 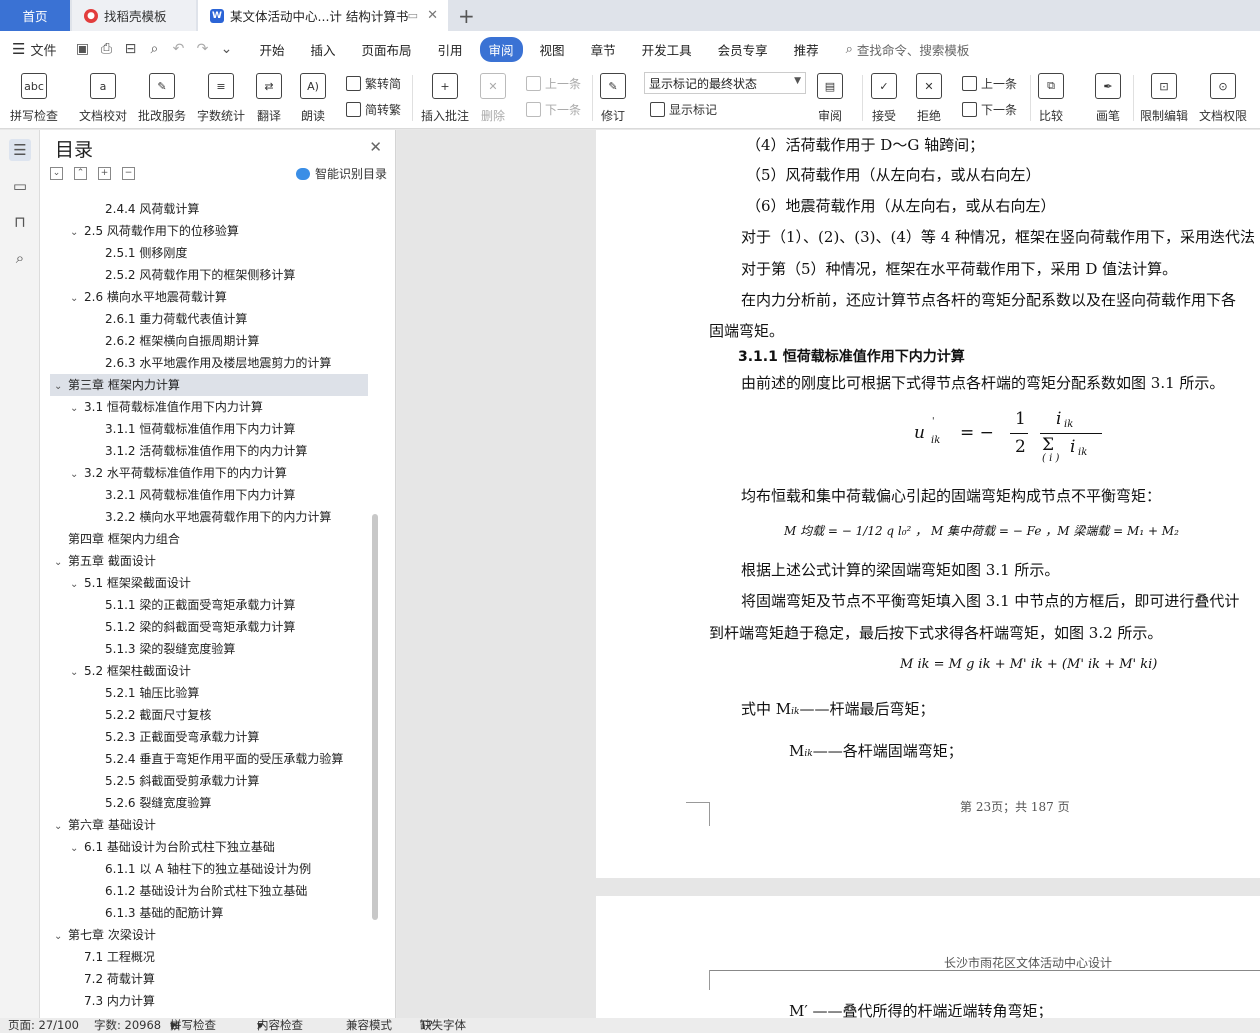 What do you see at coordinates (269, 99) in the screenshot?
I see `translate-button: ⇄ 翻译` at bounding box center [269, 99].